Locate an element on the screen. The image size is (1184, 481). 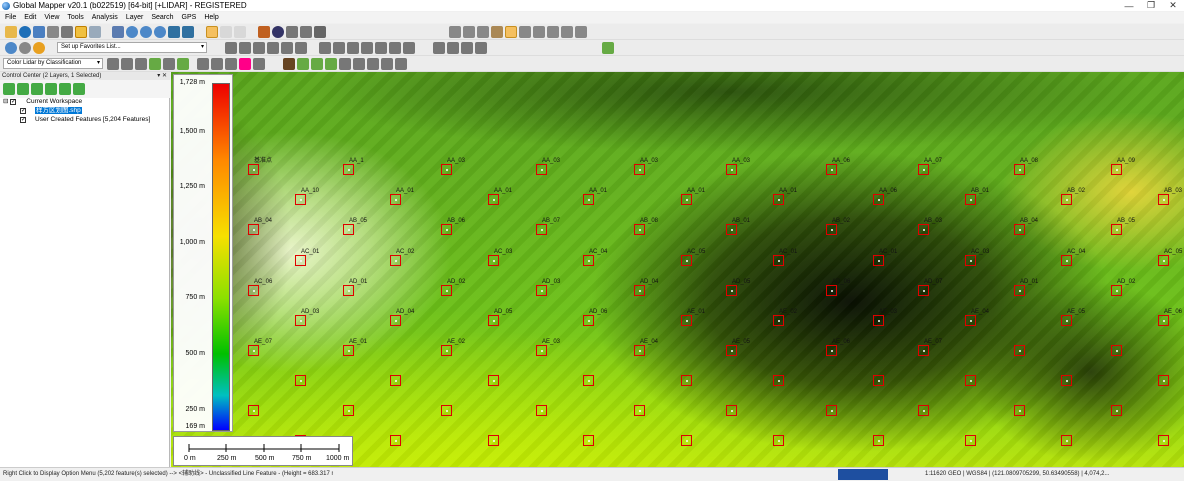
info-icon is located at coordinates (278, 32).